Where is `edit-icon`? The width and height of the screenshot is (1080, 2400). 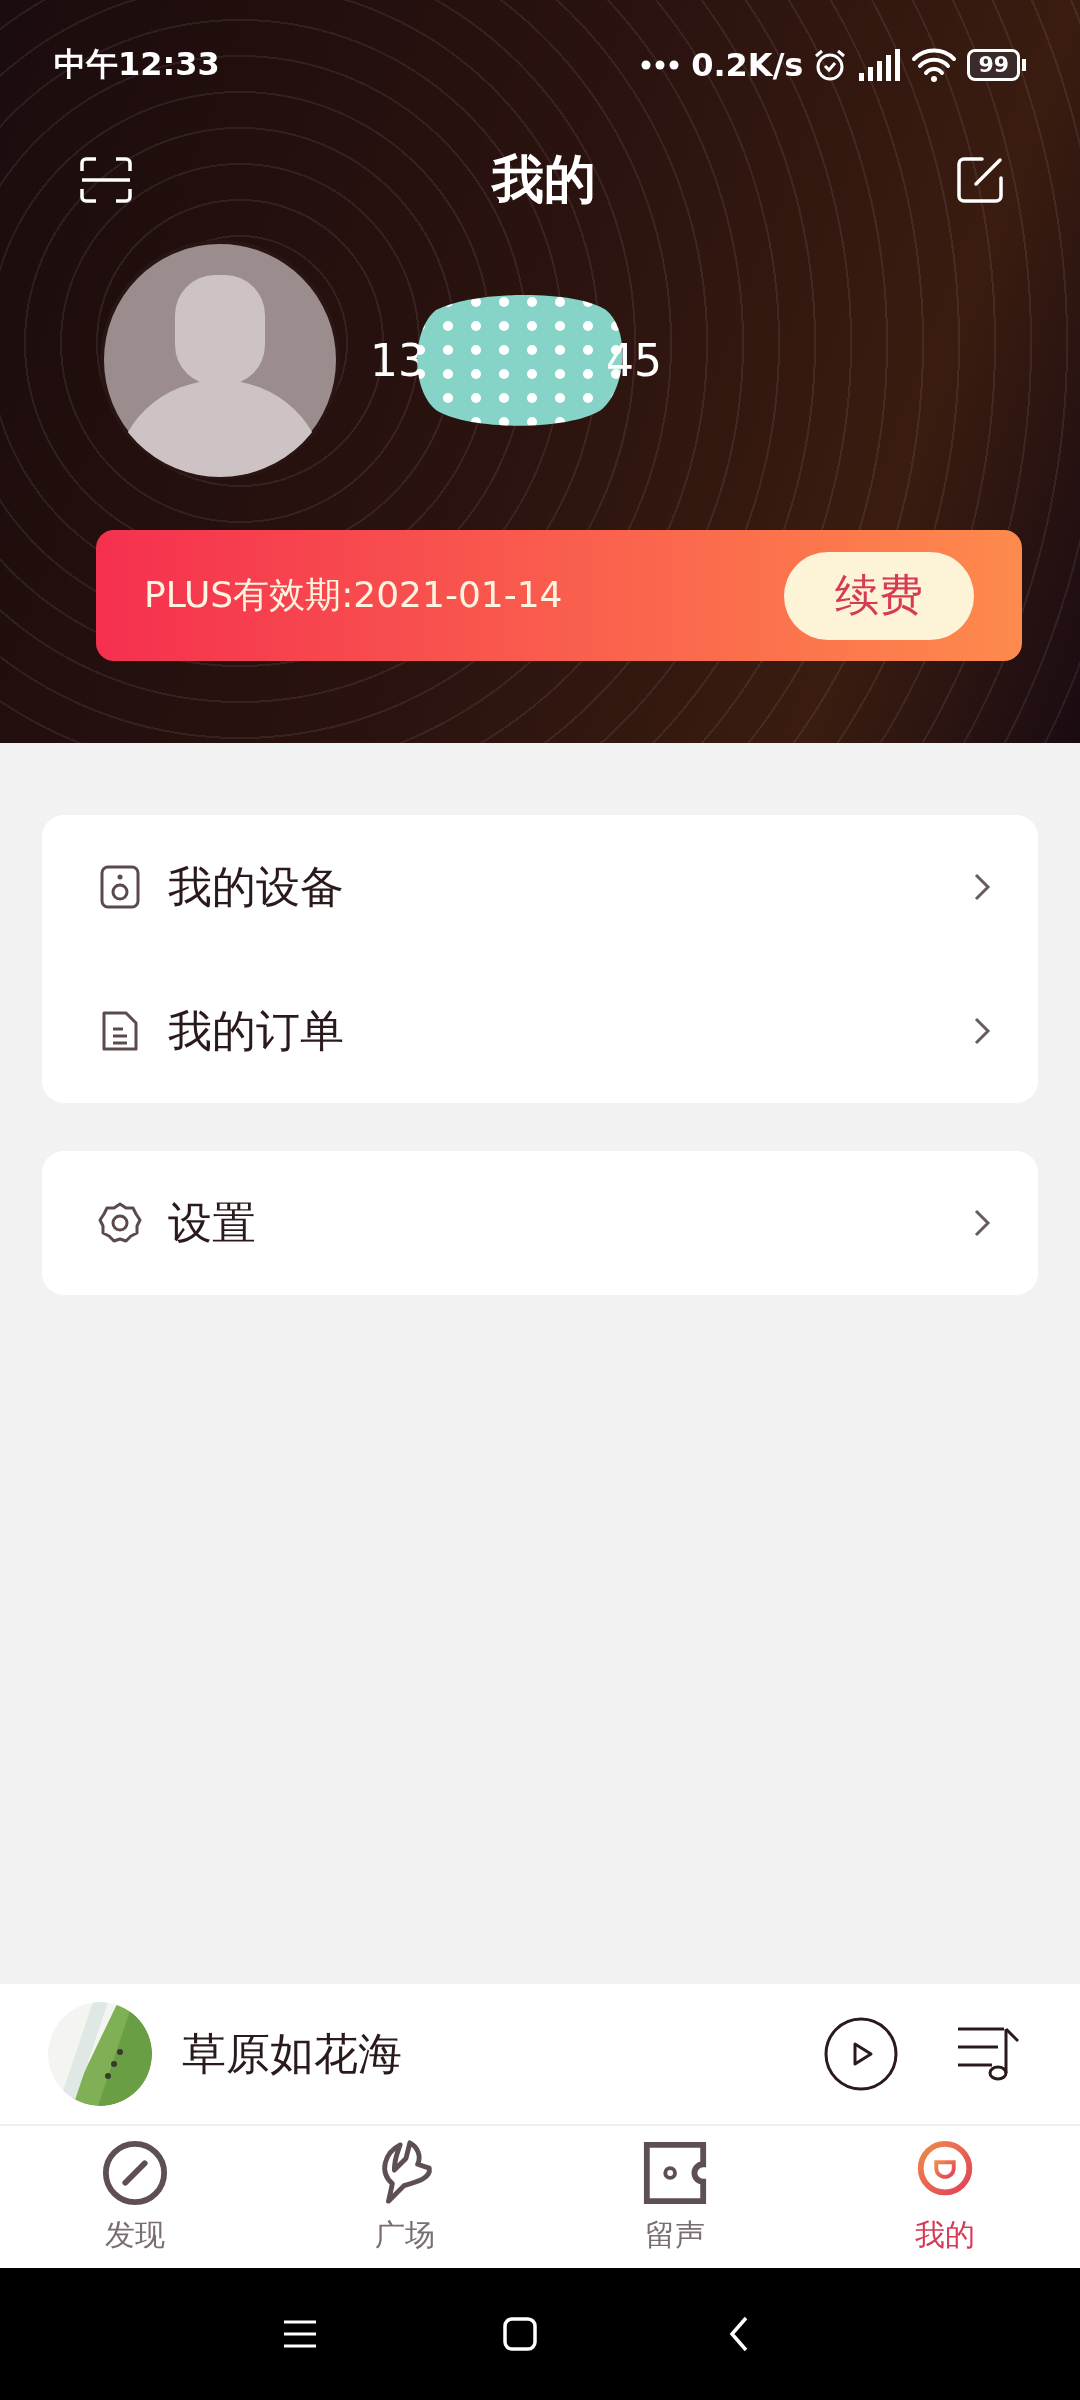 edit-icon is located at coordinates (980, 180).